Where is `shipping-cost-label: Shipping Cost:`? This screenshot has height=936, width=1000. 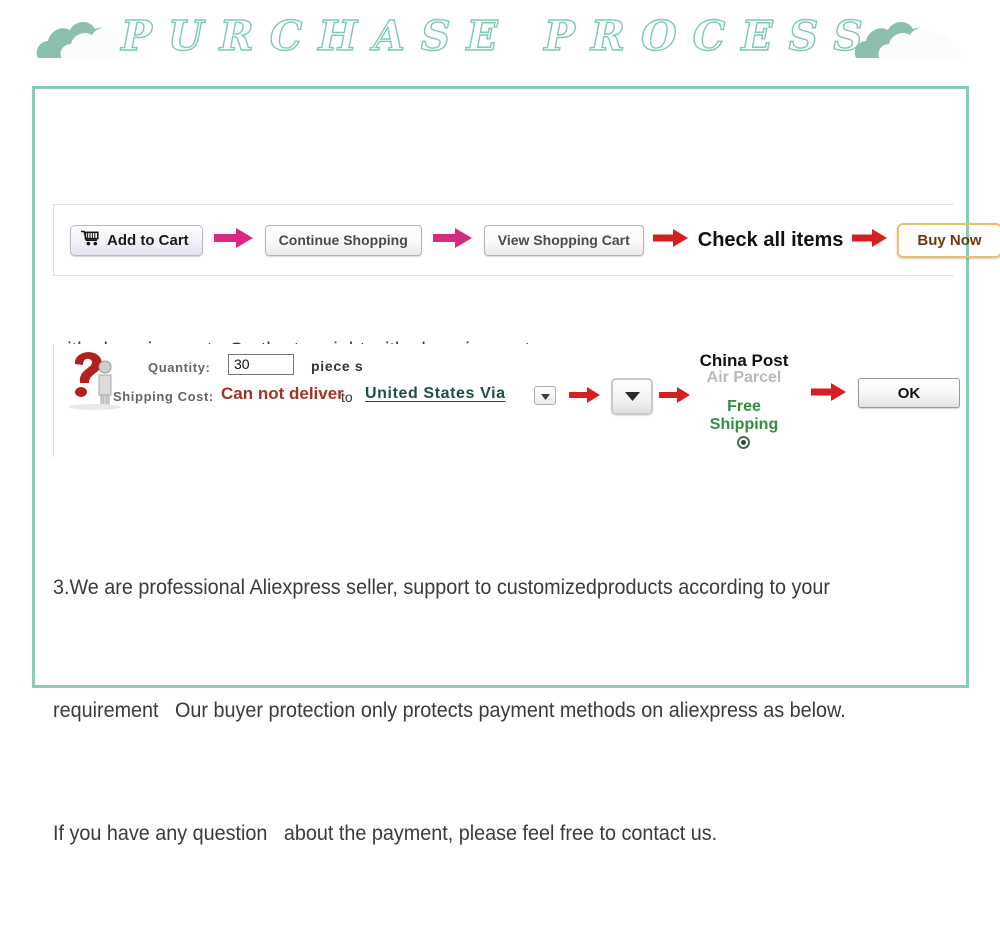
shipping-cost-label: Shipping Cost: is located at coordinates (163, 396).